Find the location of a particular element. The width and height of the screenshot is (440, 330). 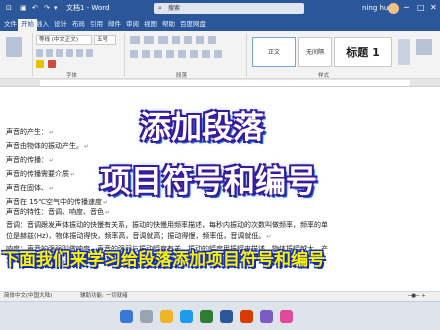

undo-icon: ↶ is located at coordinates (35, 8).